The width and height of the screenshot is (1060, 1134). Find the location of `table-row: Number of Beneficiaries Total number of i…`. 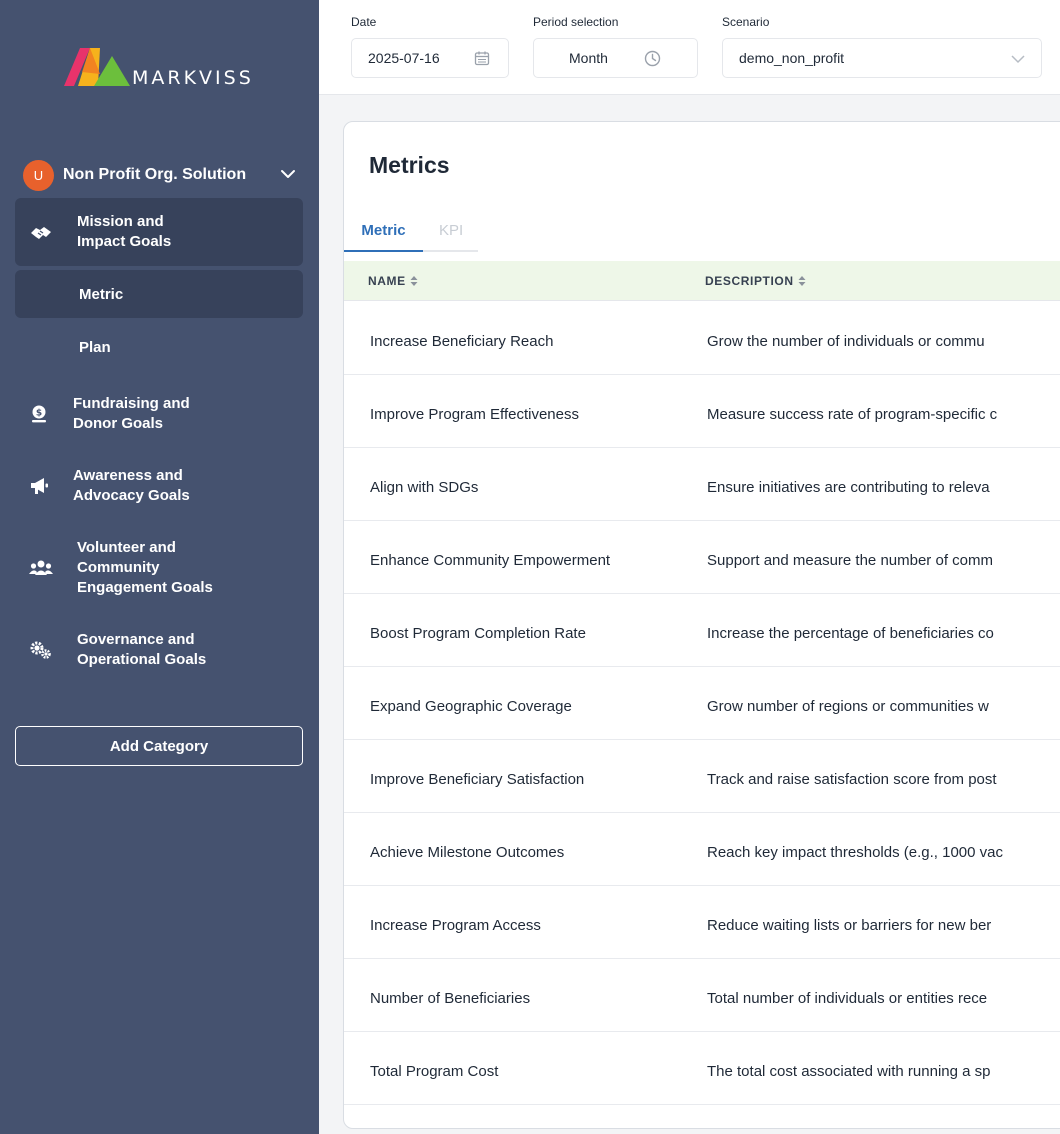

table-row: Number of Beneficiaries Total number of i… is located at coordinates (702, 995).